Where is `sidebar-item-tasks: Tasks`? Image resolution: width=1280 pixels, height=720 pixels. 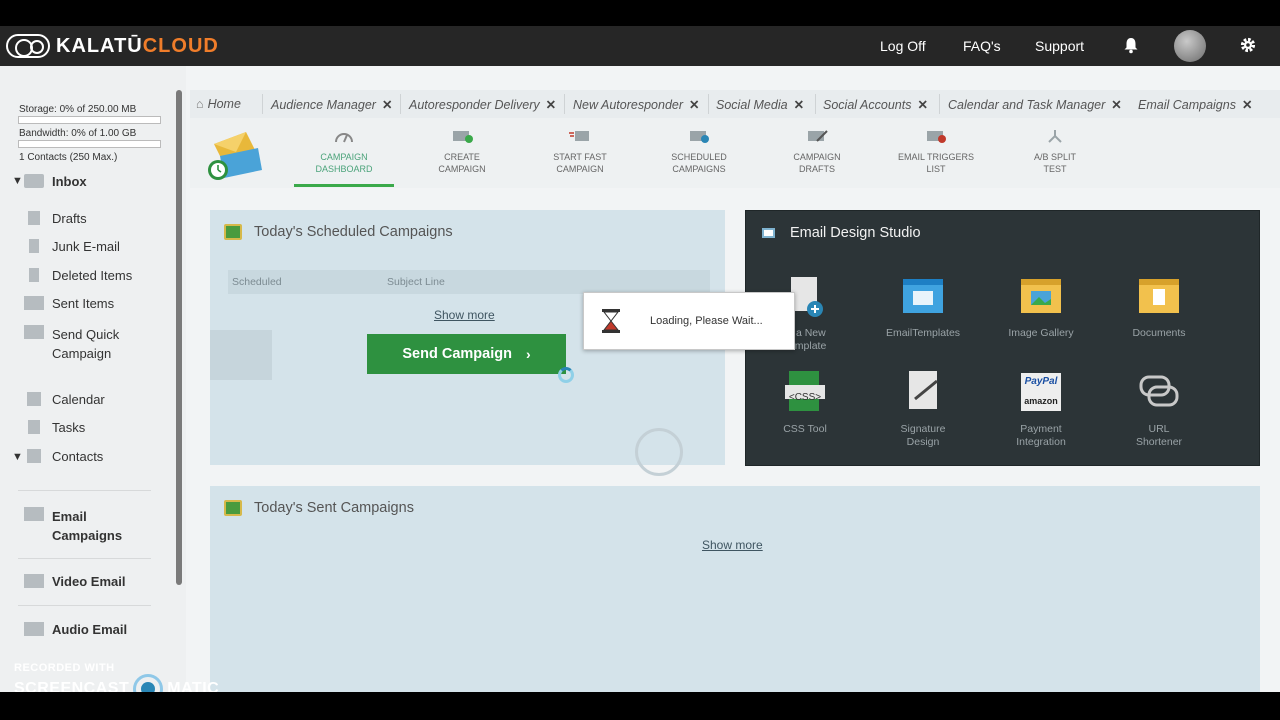
sidebar-item-tasks: Tasks is located at coordinates (54, 427).